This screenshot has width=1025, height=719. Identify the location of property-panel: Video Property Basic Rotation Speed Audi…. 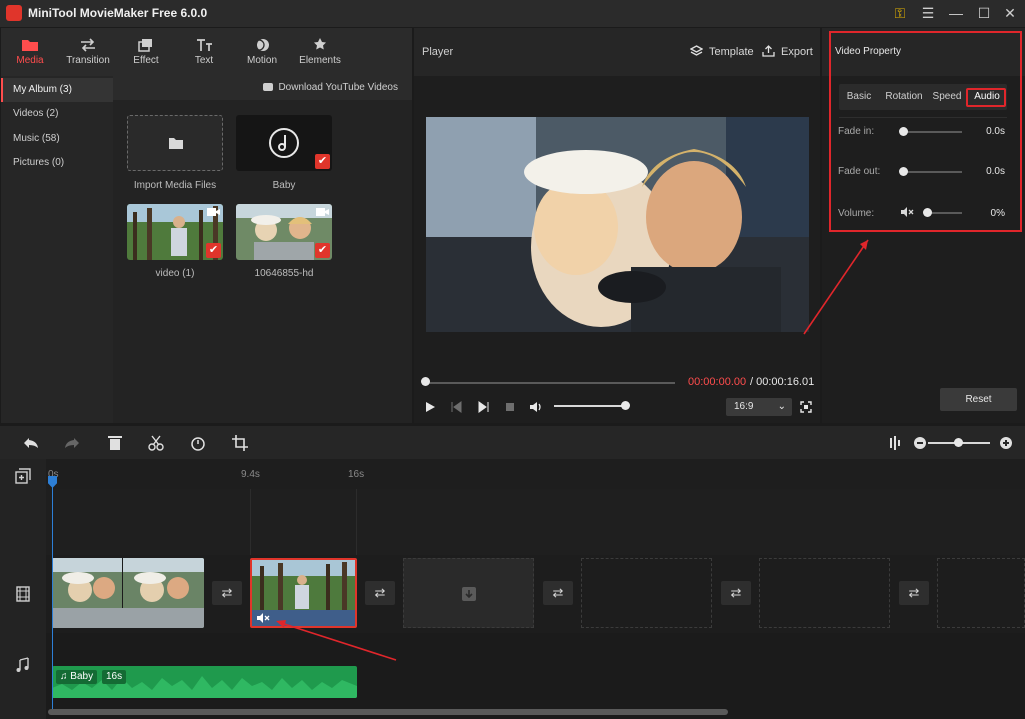
(923, 225).